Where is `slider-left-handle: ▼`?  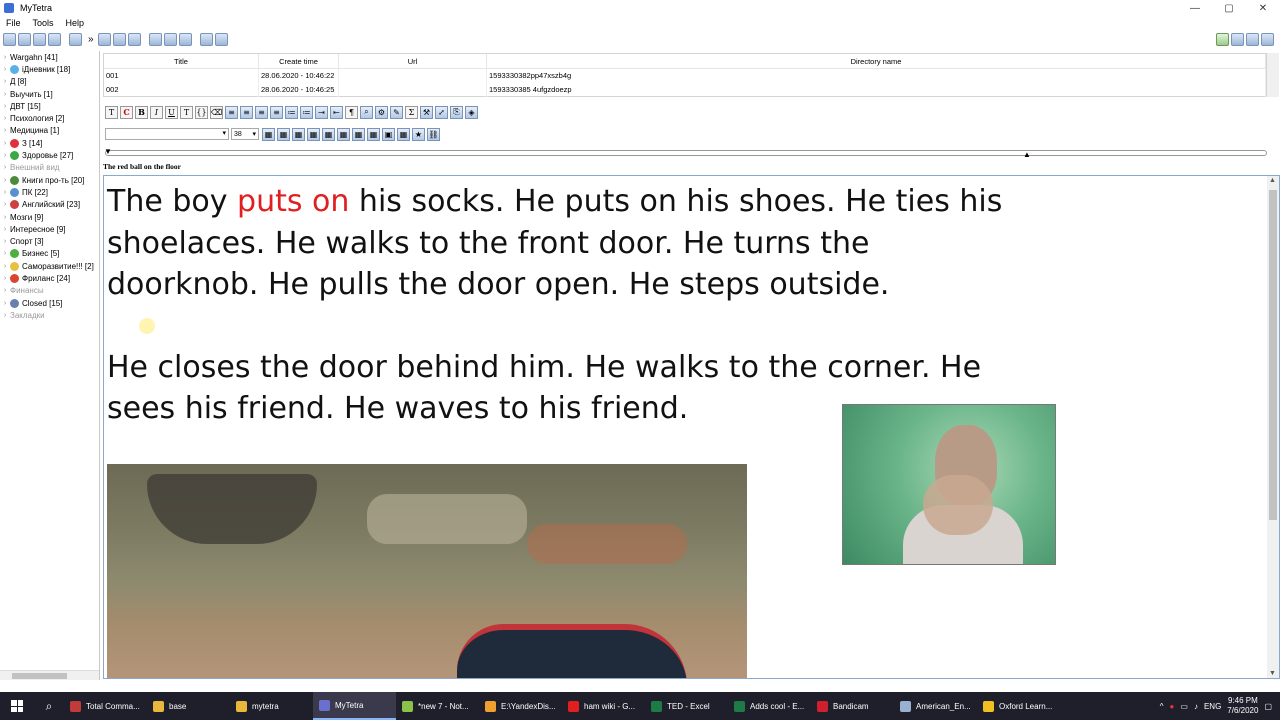
slider-left-handle: ▼ is located at coordinates (108, 151).